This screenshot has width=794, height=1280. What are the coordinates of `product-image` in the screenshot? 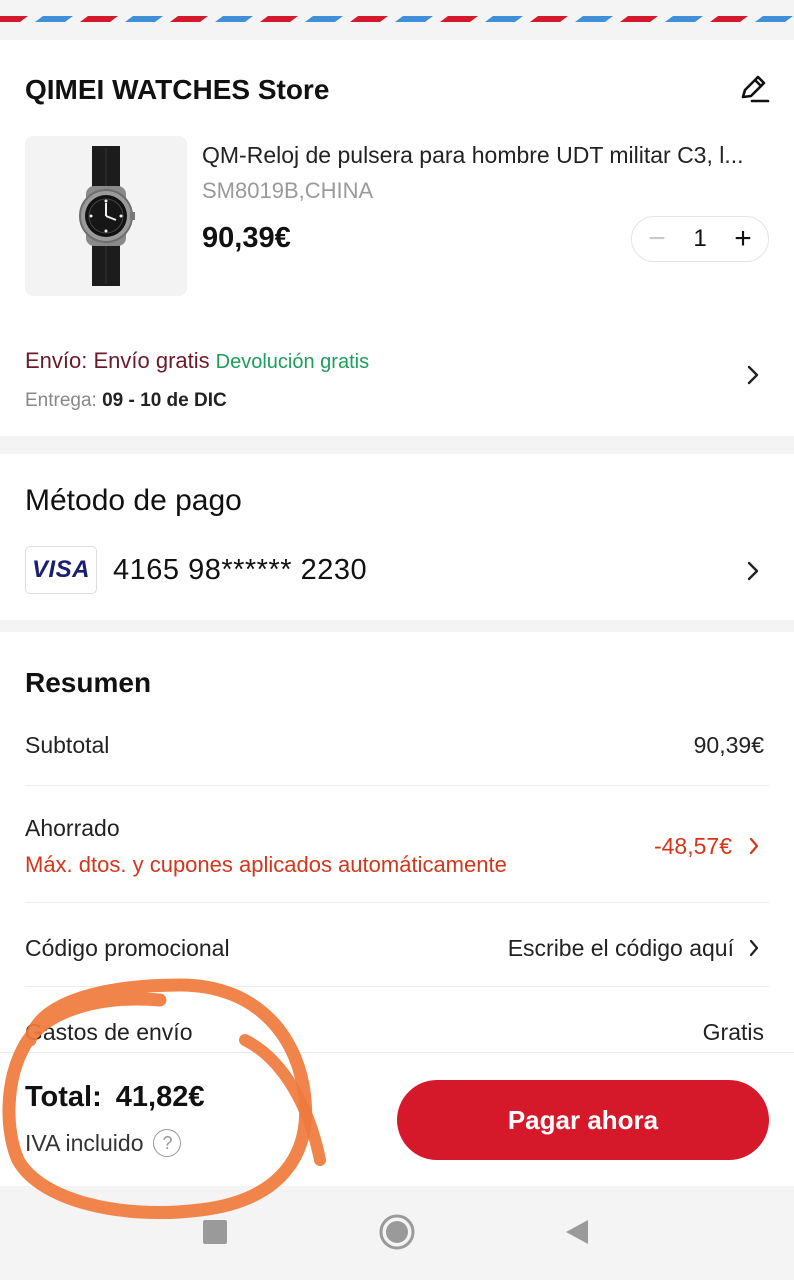 It's located at (106, 216).